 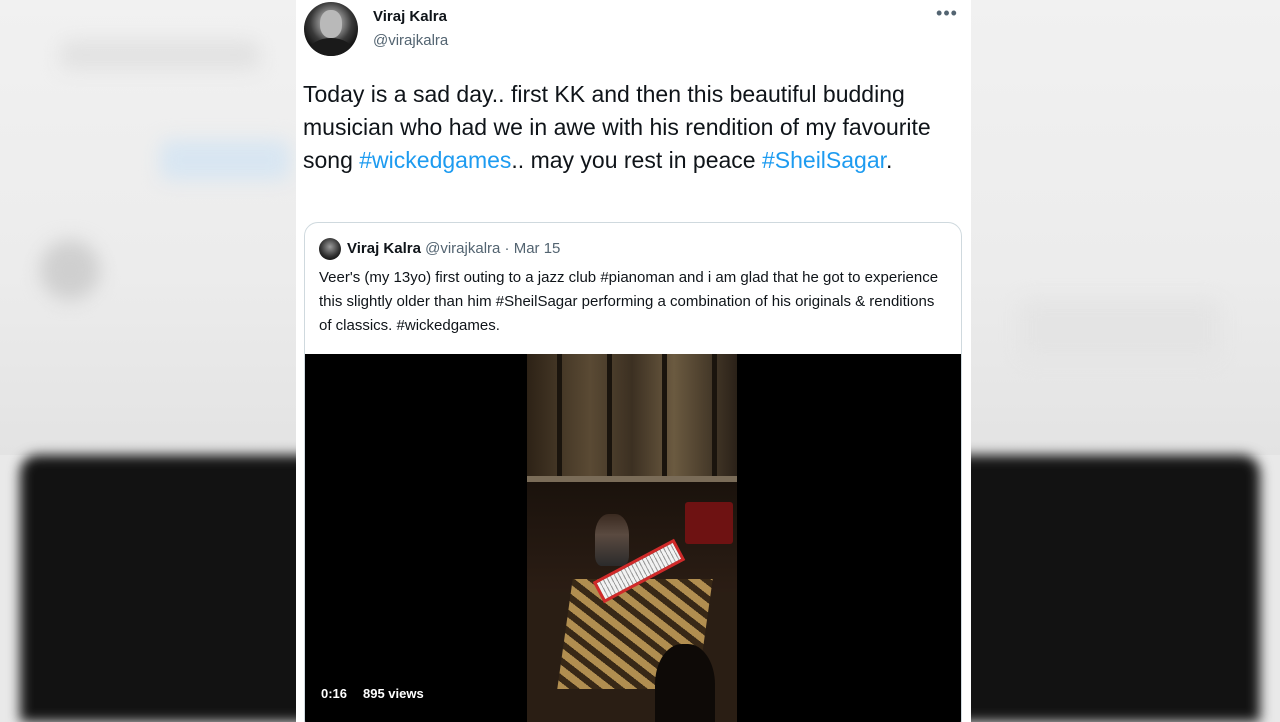 I want to click on video-thumbnail, so click(x=632, y=538).